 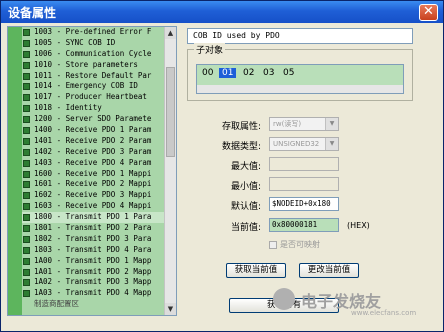 I want to click on tree-item-label: 1800 - Transmit PDO 1 Para, so click(x=93, y=217).